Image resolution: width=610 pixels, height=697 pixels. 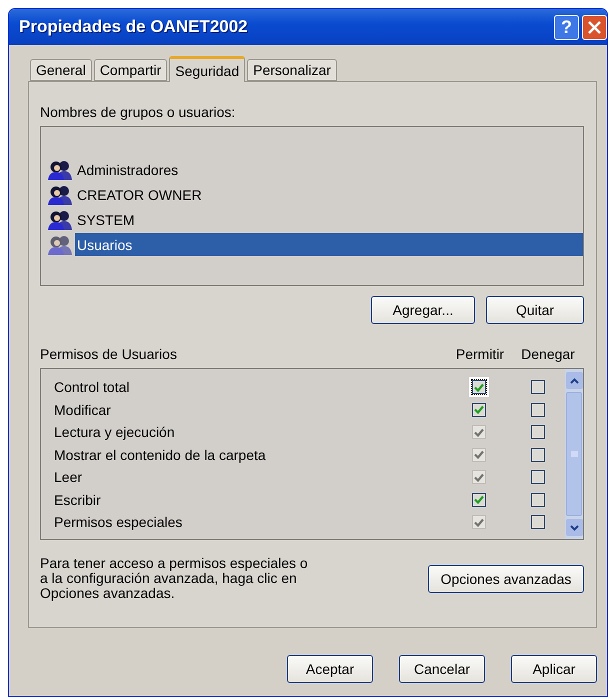 I want to click on scroll-up-button, so click(x=574, y=380).